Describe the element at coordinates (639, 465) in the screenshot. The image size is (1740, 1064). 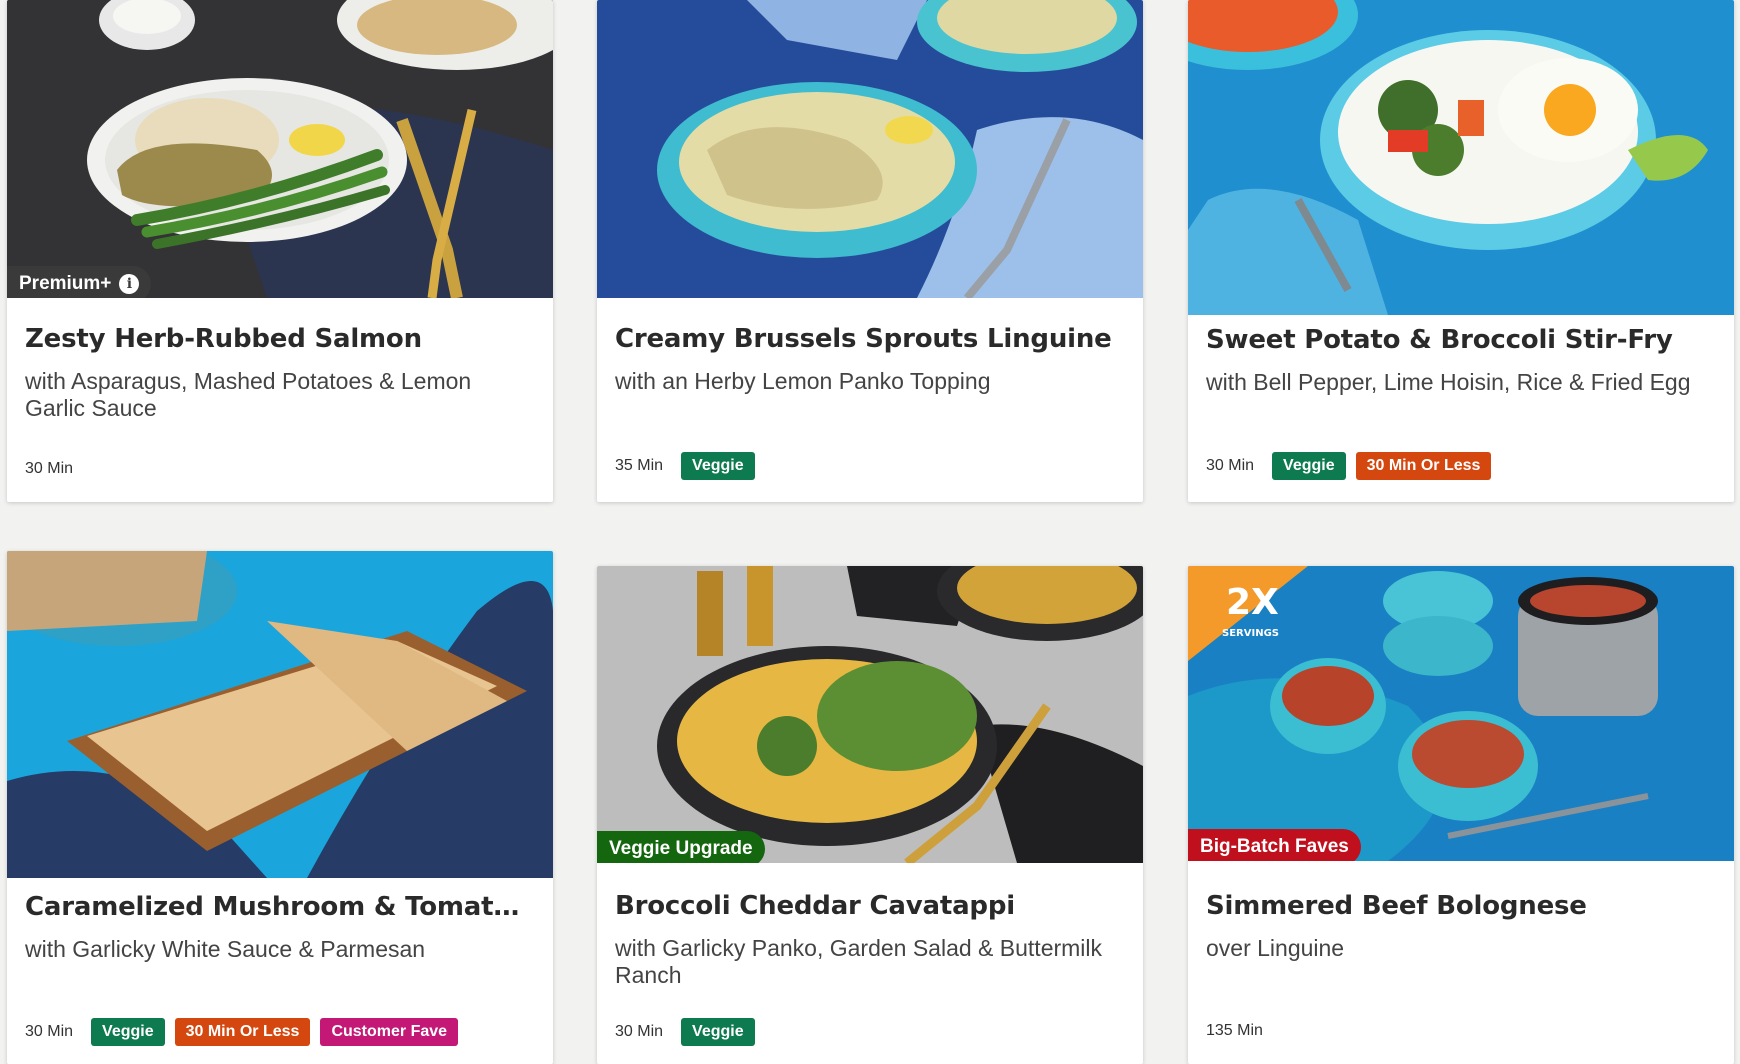
I see `cook-time: 35 Min` at that location.